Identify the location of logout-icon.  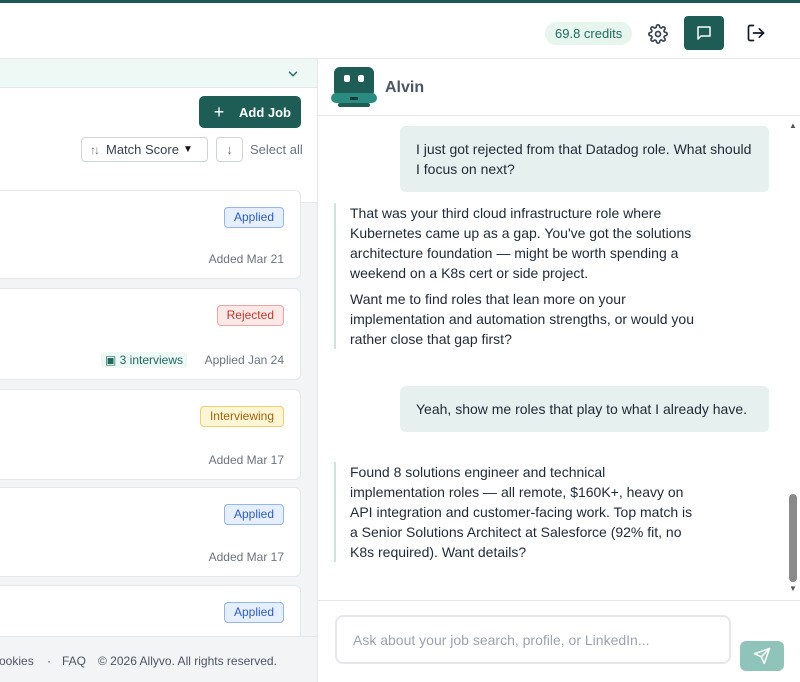
(756, 33).